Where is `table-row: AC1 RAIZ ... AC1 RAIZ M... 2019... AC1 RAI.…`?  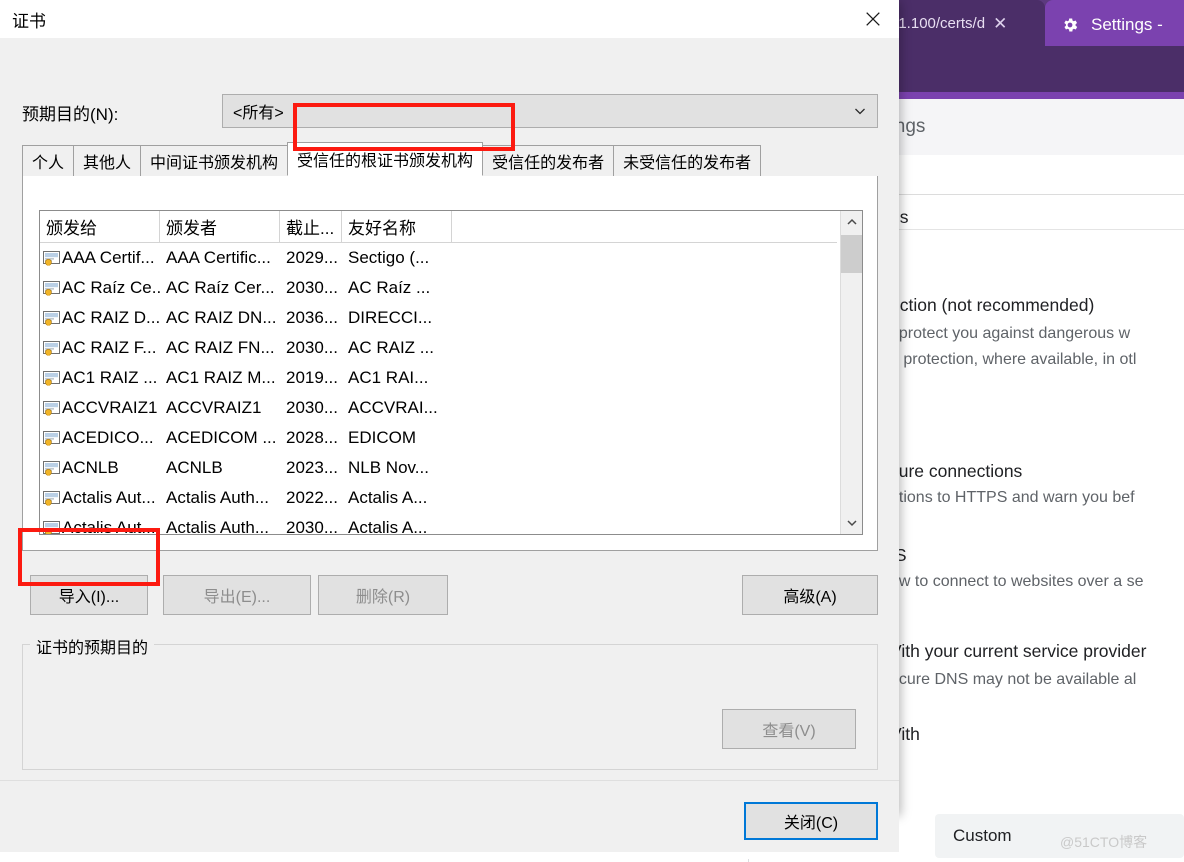
table-row: AC1 RAIZ ... AC1 RAIZ M... 2019... AC1 RAI.… is located at coordinates (451, 378).